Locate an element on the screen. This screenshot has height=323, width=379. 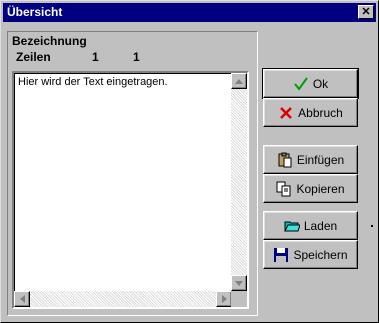
zeilen-value-2: 1 is located at coordinates (136, 57).